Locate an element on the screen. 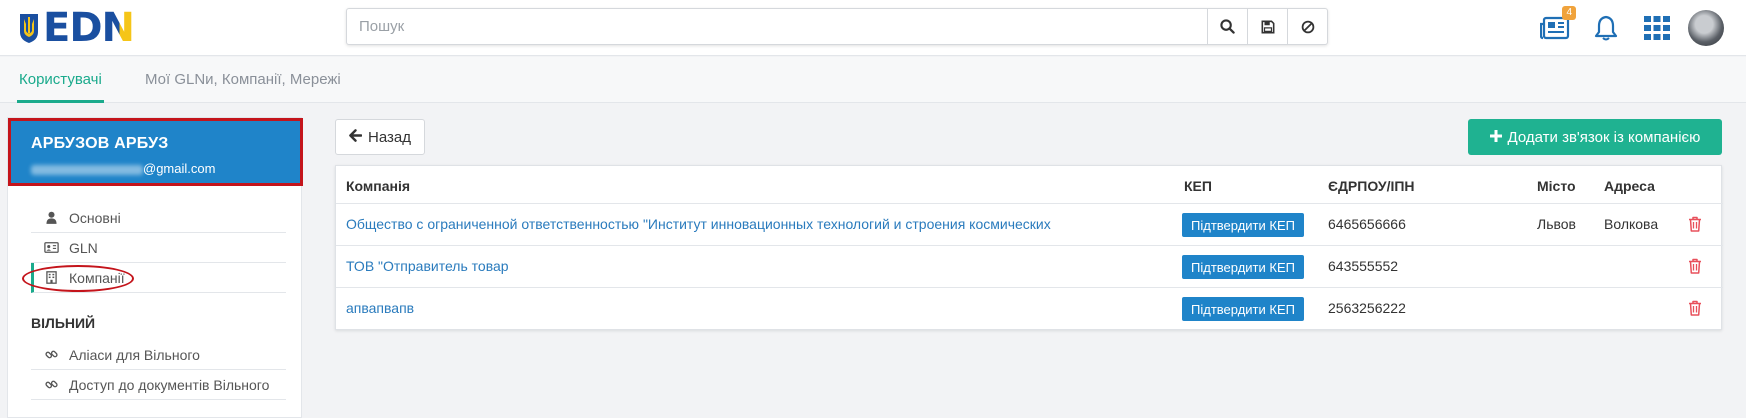  city-value: Львов is located at coordinates (1556, 224).